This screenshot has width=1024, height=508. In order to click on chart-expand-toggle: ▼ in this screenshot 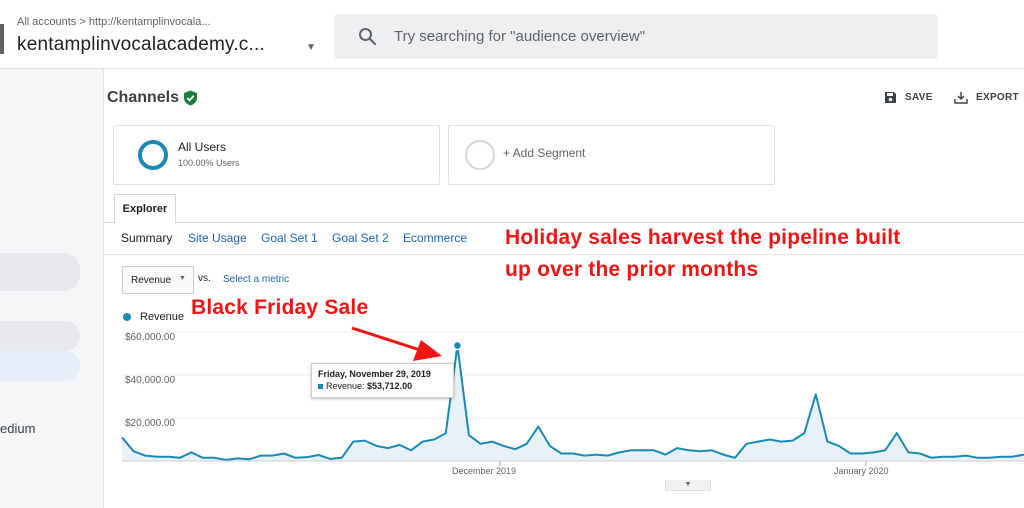, I will do `click(688, 485)`.